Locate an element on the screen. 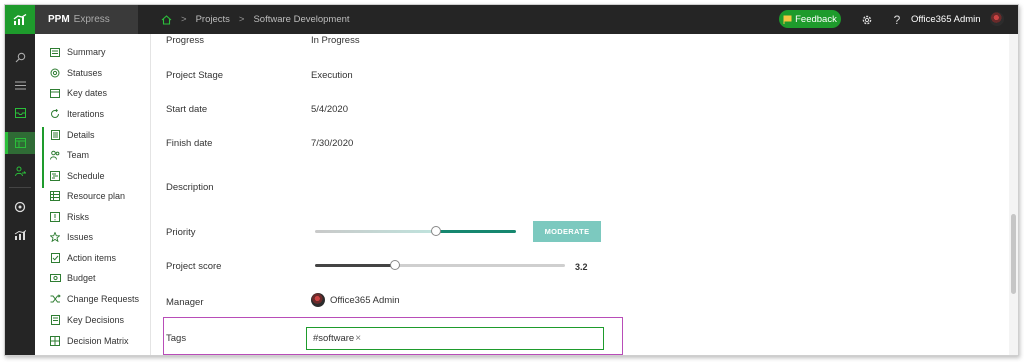 Image resolution: width=1024 pixels, height=362 pixels. flag-icon is located at coordinates (787, 19).